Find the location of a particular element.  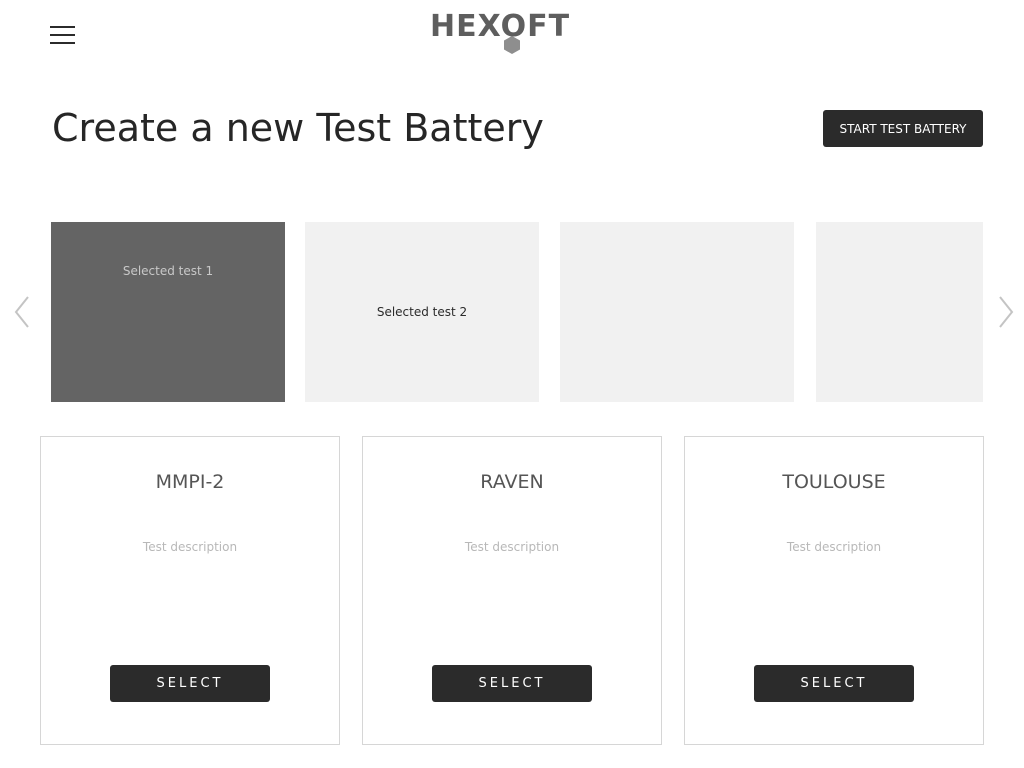

carousel-slide: Selected test 2 is located at coordinates (422, 312).